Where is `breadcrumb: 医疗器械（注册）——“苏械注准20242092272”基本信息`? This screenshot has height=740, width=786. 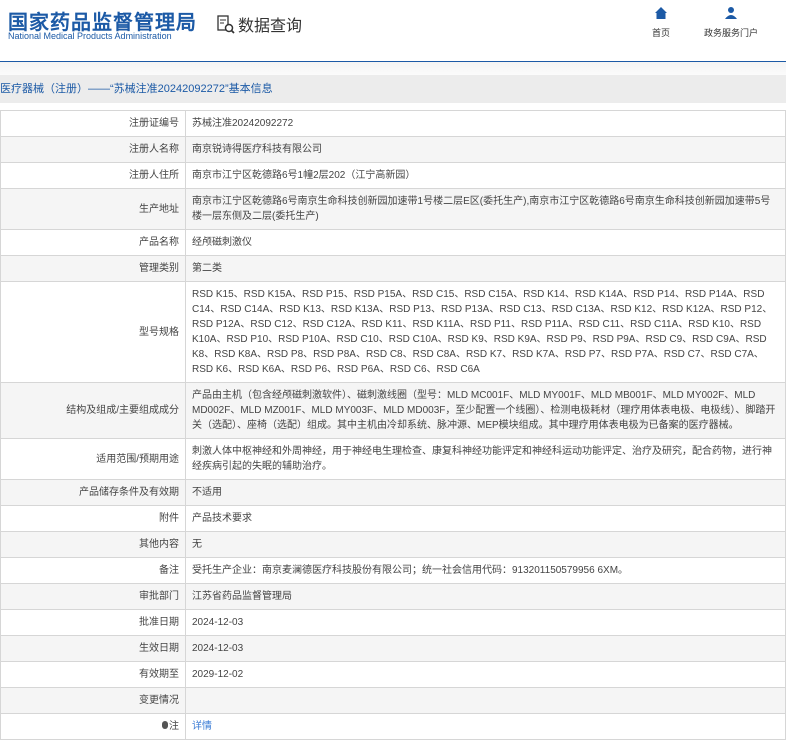
breadcrumb: 医疗器械（注册）——“苏械注准20242092272”基本信息 is located at coordinates (393, 89).